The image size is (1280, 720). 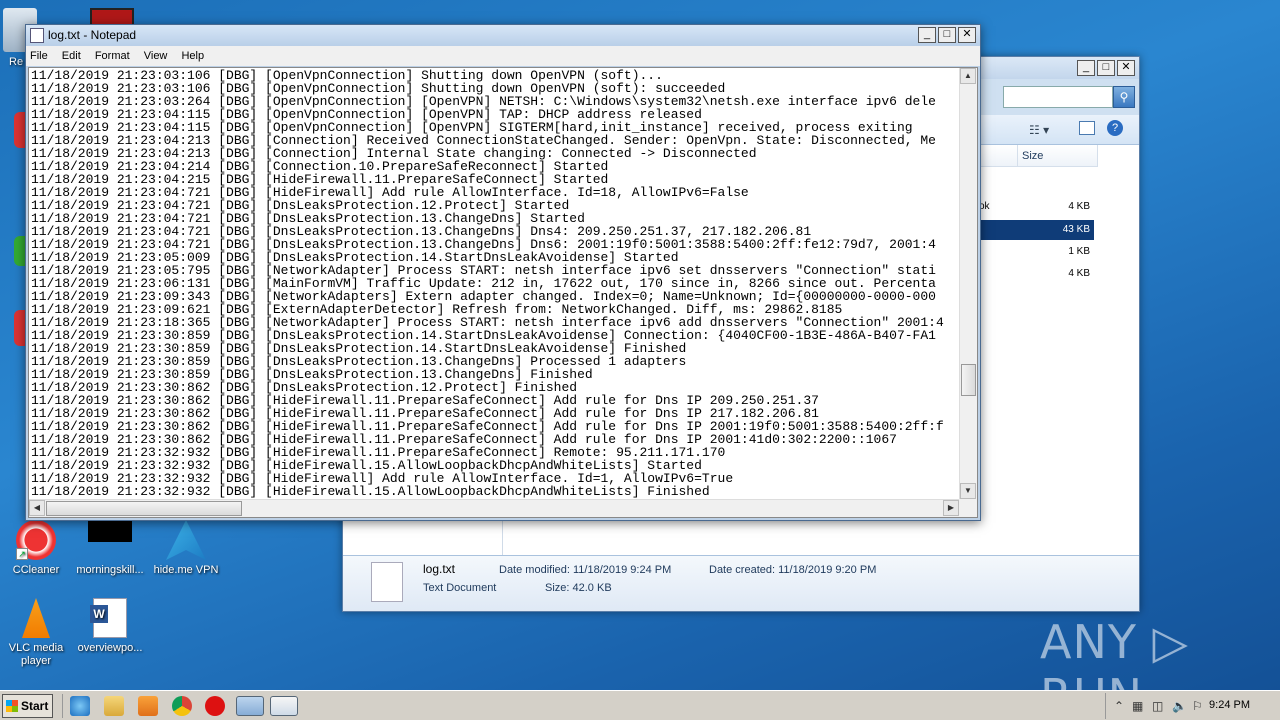 I want to click on menu-file: File, so click(x=39, y=56).